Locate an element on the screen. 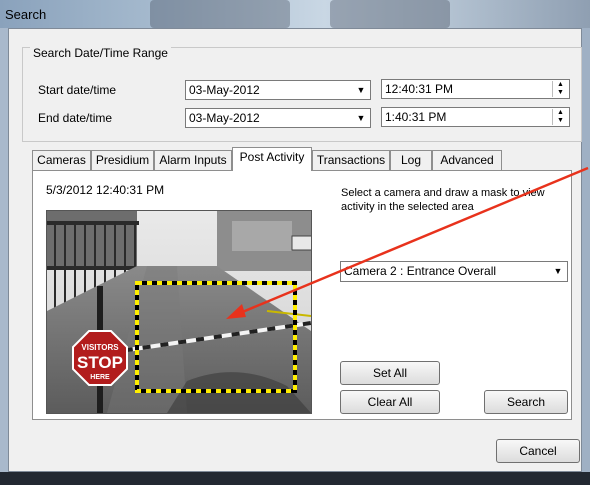 Image resolution: width=590 pixels, height=485 pixels. start-time-value: 12:40:31 PM is located at coordinates (419, 89).